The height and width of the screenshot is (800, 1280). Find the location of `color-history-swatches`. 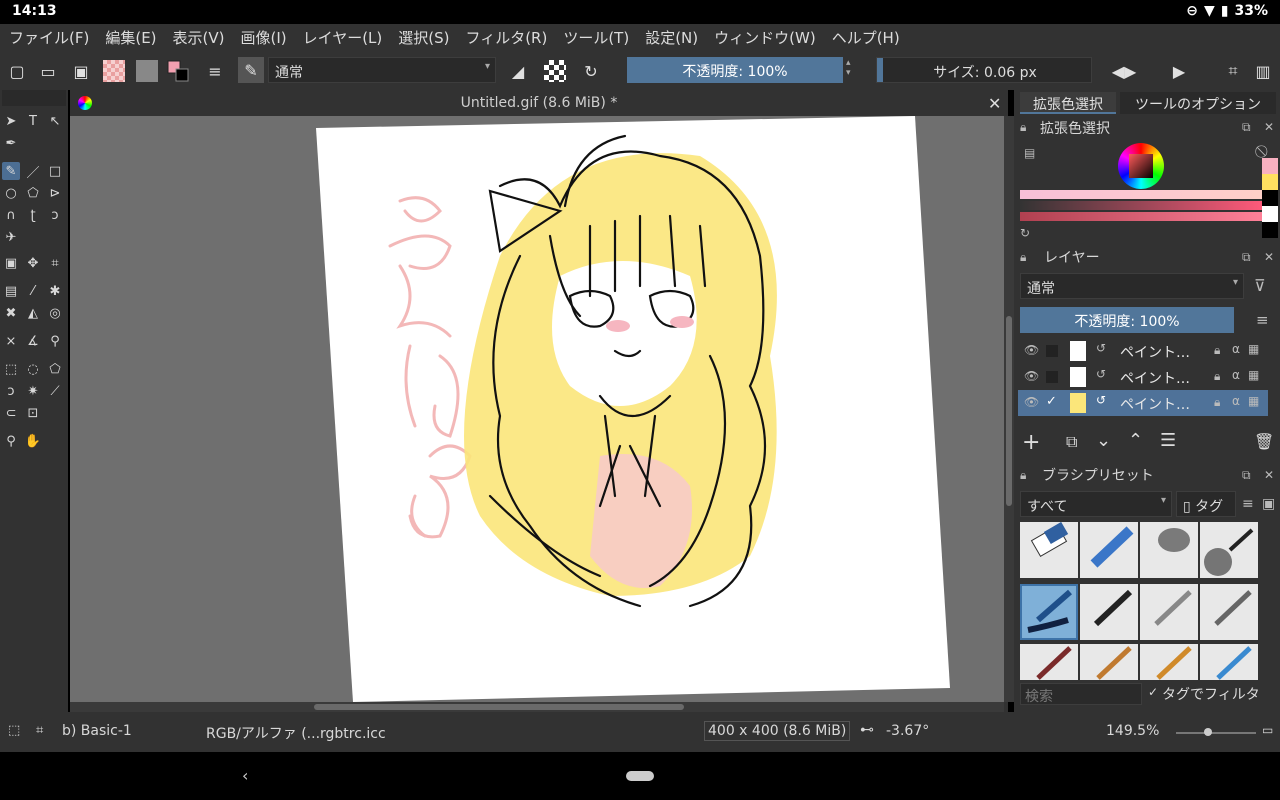

color-history-swatches is located at coordinates (1270, 198).